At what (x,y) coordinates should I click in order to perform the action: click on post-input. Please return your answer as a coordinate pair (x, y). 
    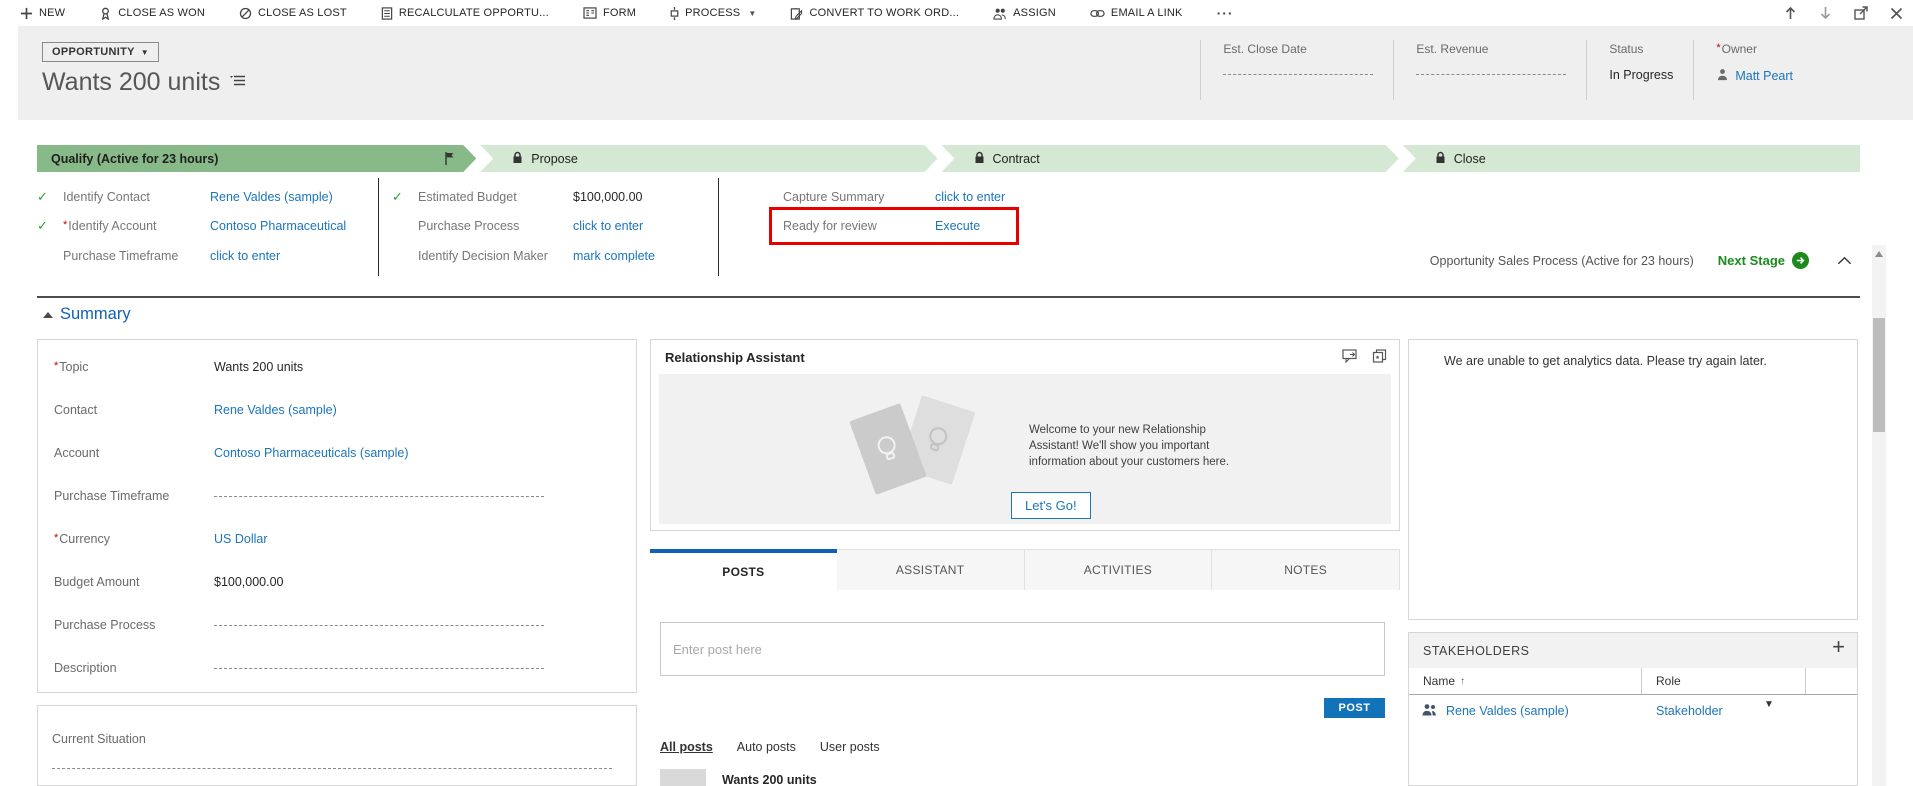
    Looking at the image, I should click on (1022, 649).